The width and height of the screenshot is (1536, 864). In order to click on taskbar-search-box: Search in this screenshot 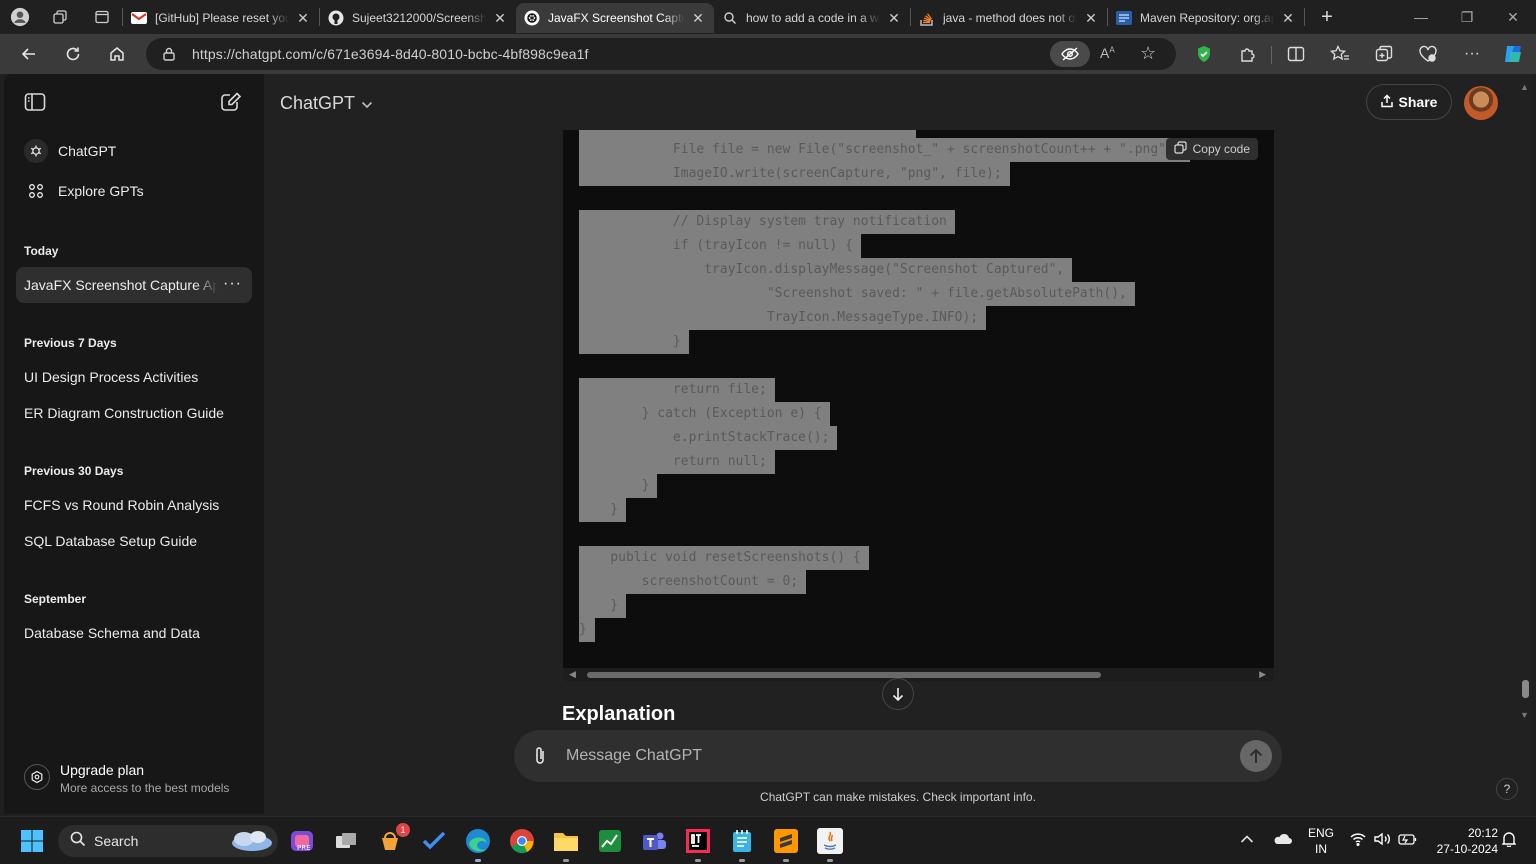, I will do `click(168, 841)`.